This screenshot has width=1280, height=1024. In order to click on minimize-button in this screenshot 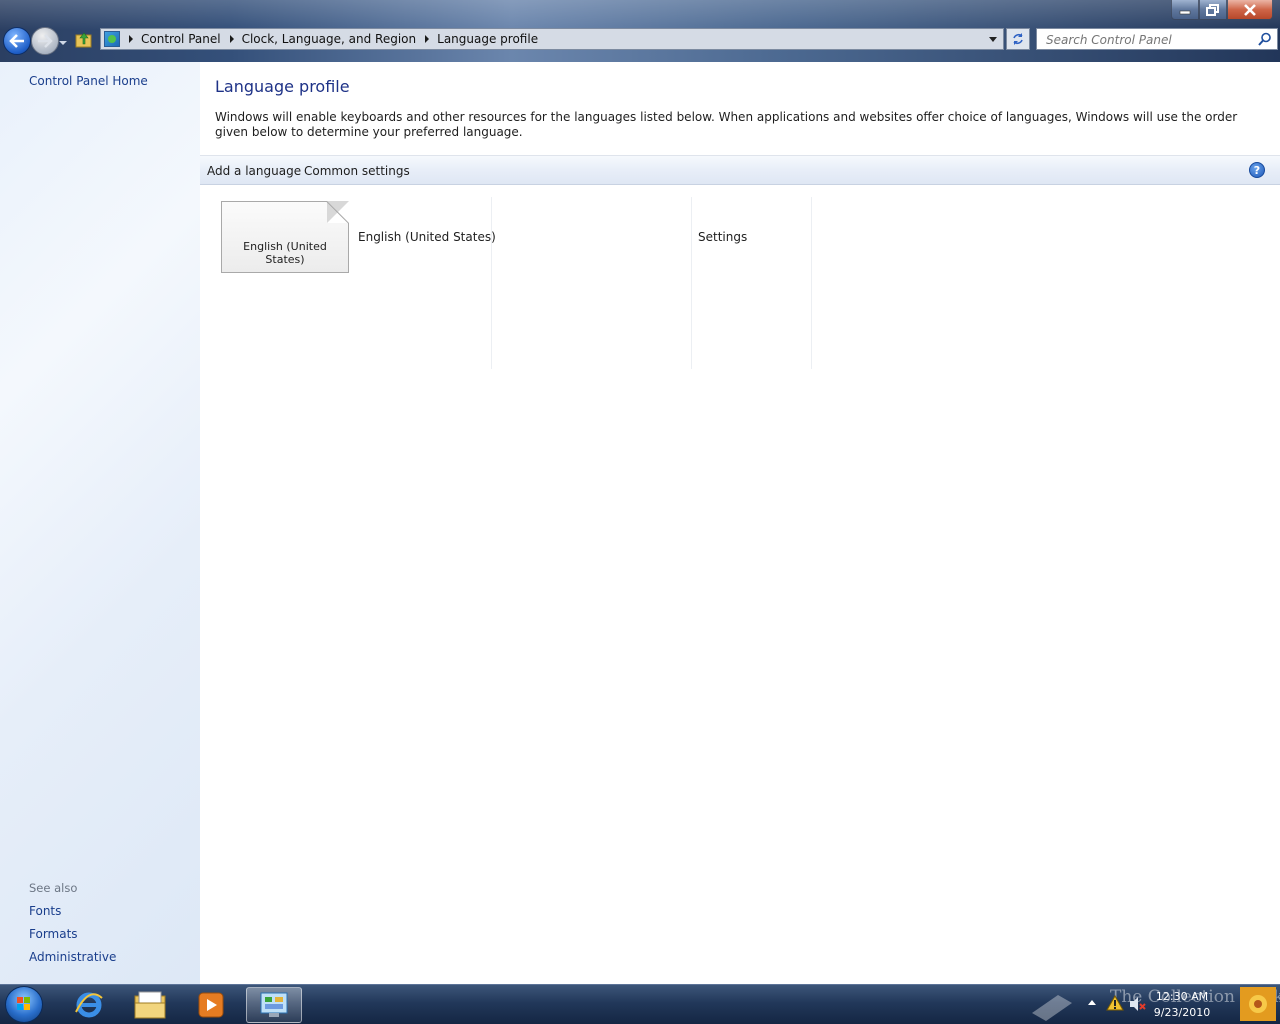, I will do `click(1185, 10)`.